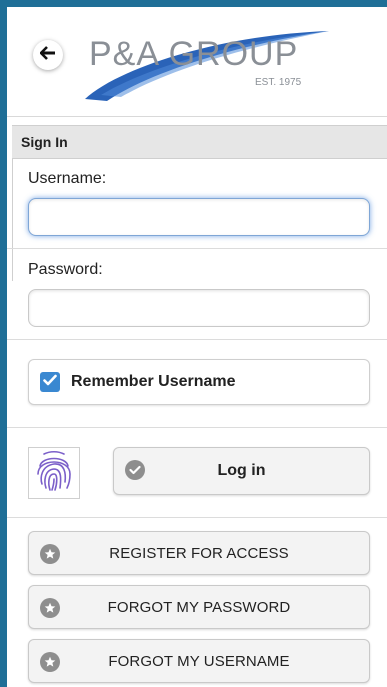 This screenshot has width=387, height=687. Describe the element at coordinates (67, 178) in the screenshot. I see `username-label: Username:` at that location.